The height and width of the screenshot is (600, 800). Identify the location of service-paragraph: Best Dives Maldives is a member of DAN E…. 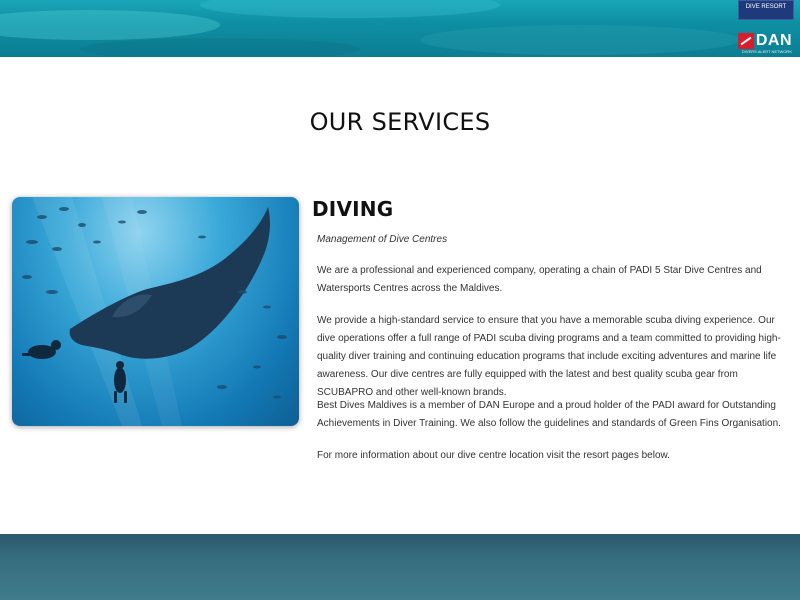
(549, 414).